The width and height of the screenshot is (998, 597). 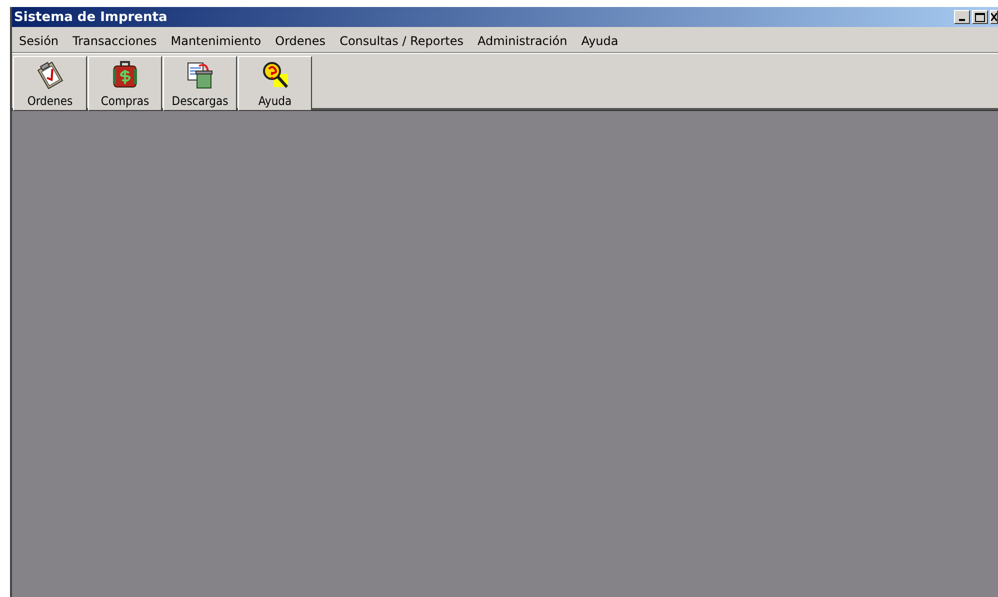 What do you see at coordinates (125, 83) in the screenshot?
I see `toolbar-button: Compras` at bounding box center [125, 83].